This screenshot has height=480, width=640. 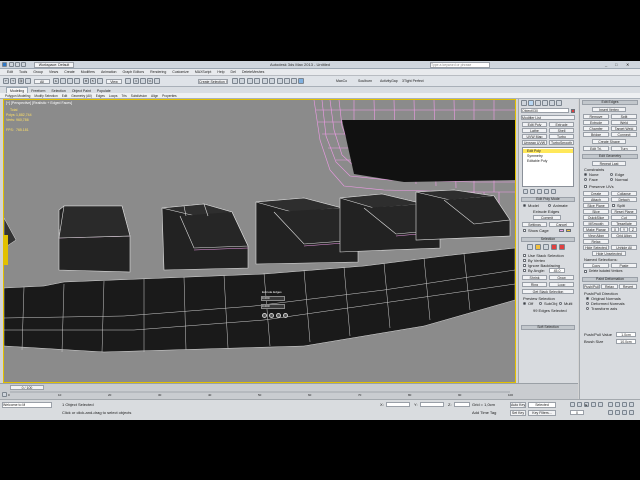 What do you see at coordinates (561, 277) in the screenshot?
I see `grow-button: Grow` at bounding box center [561, 277].